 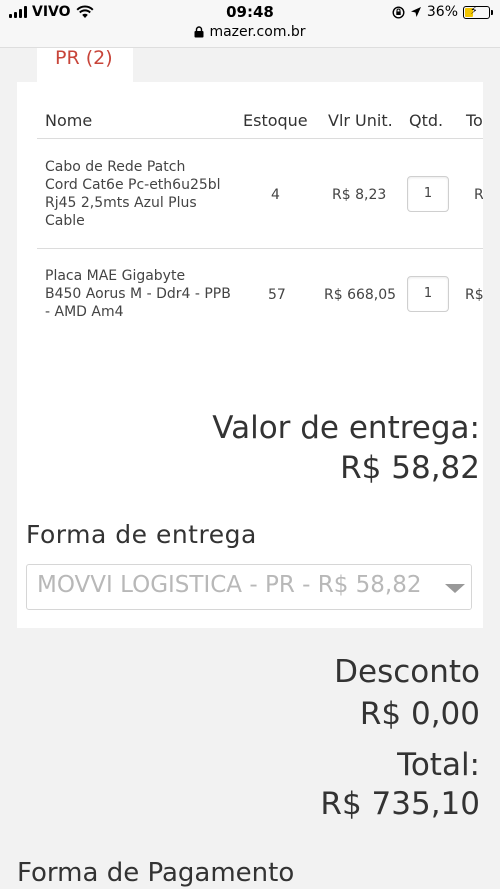 What do you see at coordinates (360, 295) in the screenshot?
I see `unit-price-cell: R$ 668,05` at bounding box center [360, 295].